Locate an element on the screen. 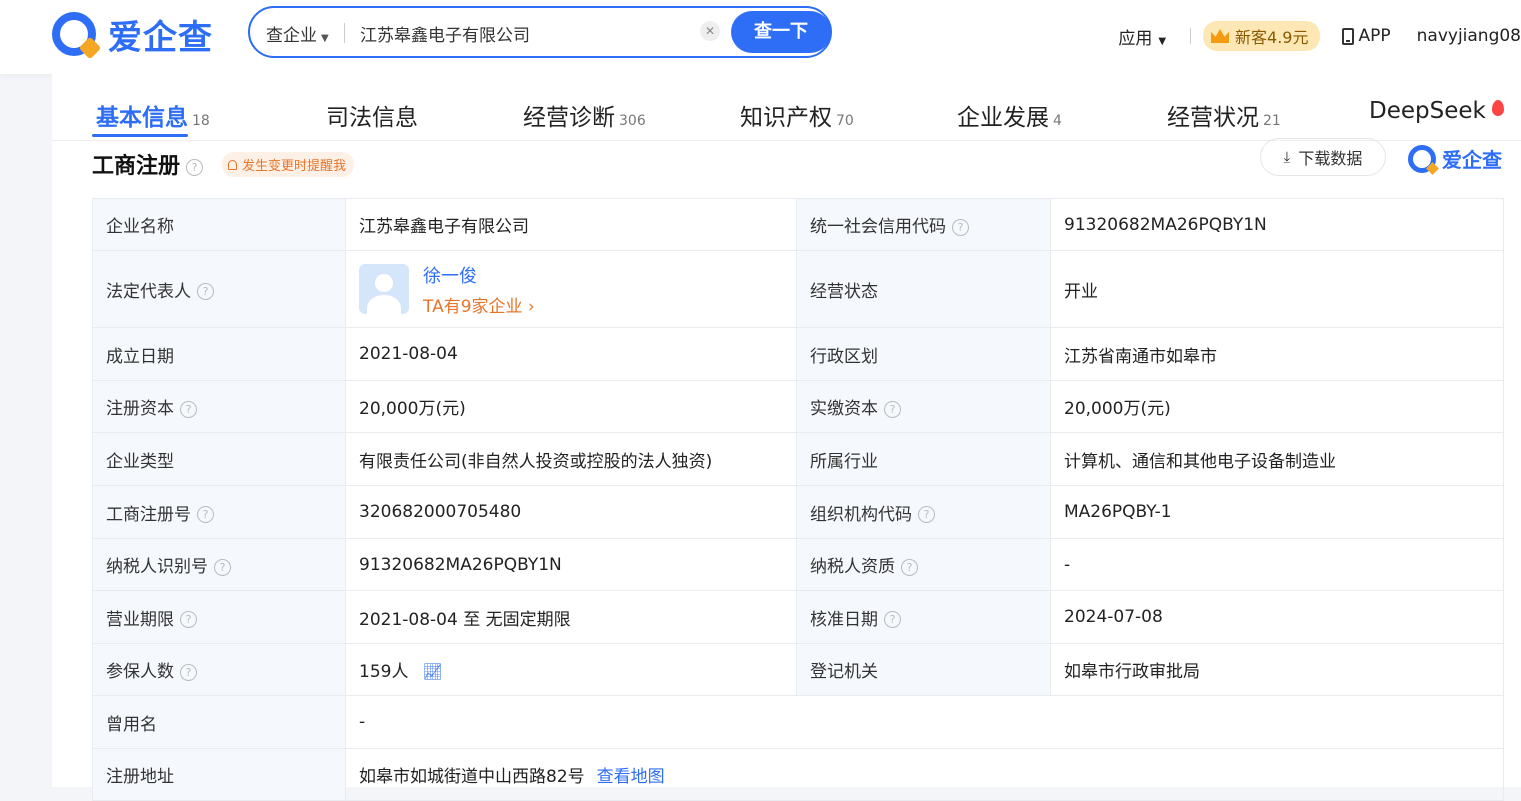  legal-rep-name: 徐一俊 is located at coordinates (479, 275).